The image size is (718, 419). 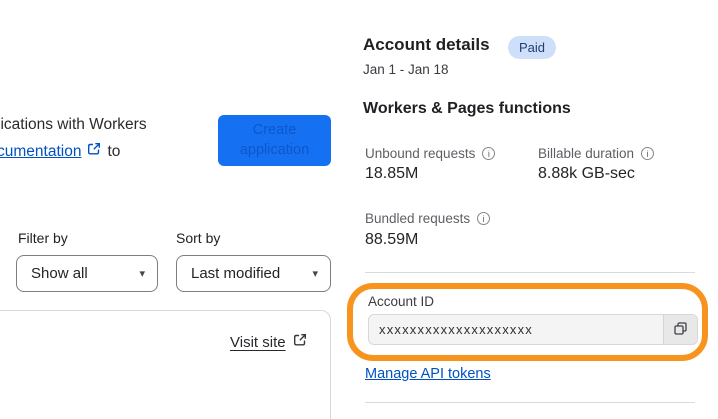 I want to click on copy-icon, so click(x=680, y=330).